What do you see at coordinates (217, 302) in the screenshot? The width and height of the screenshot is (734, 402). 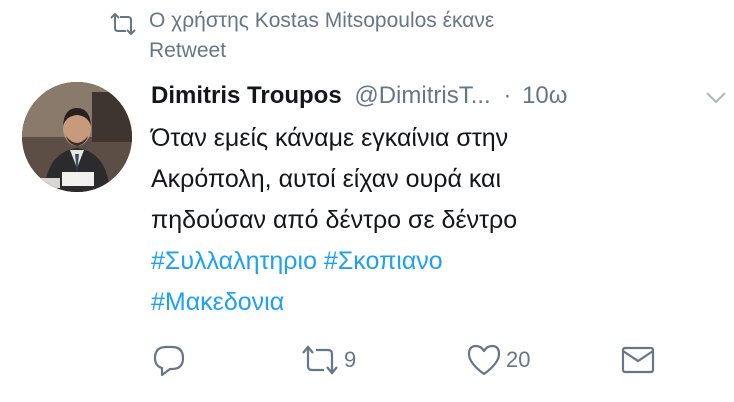 I see `hashtag-link: #Μακεδονια` at bounding box center [217, 302].